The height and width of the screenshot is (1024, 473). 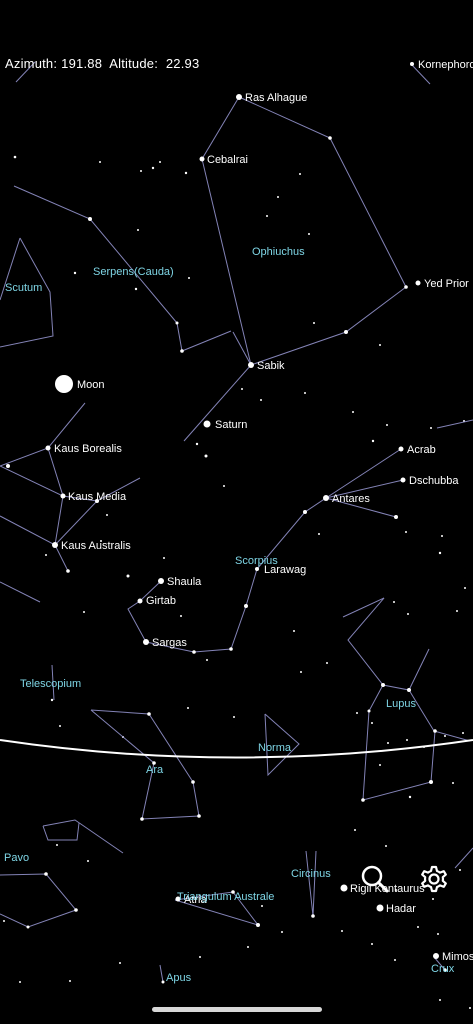 What do you see at coordinates (97, 497) in the screenshot?
I see `label-kaus-media: Kaus Media` at bounding box center [97, 497].